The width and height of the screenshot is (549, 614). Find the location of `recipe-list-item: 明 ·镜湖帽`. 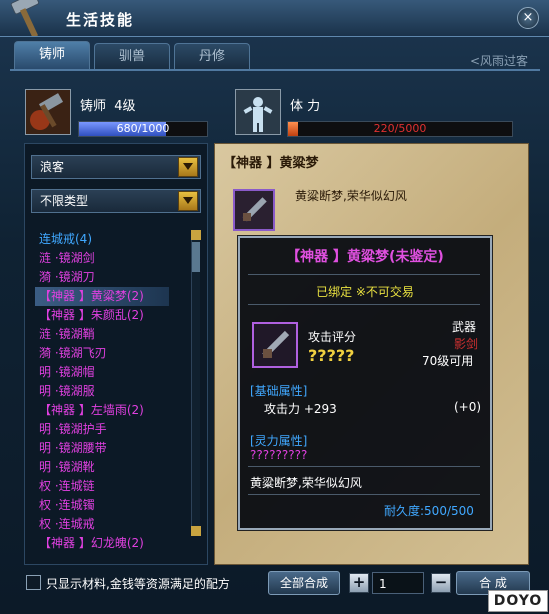

recipe-list-item: 明 ·镜湖帽 is located at coordinates (114, 372).